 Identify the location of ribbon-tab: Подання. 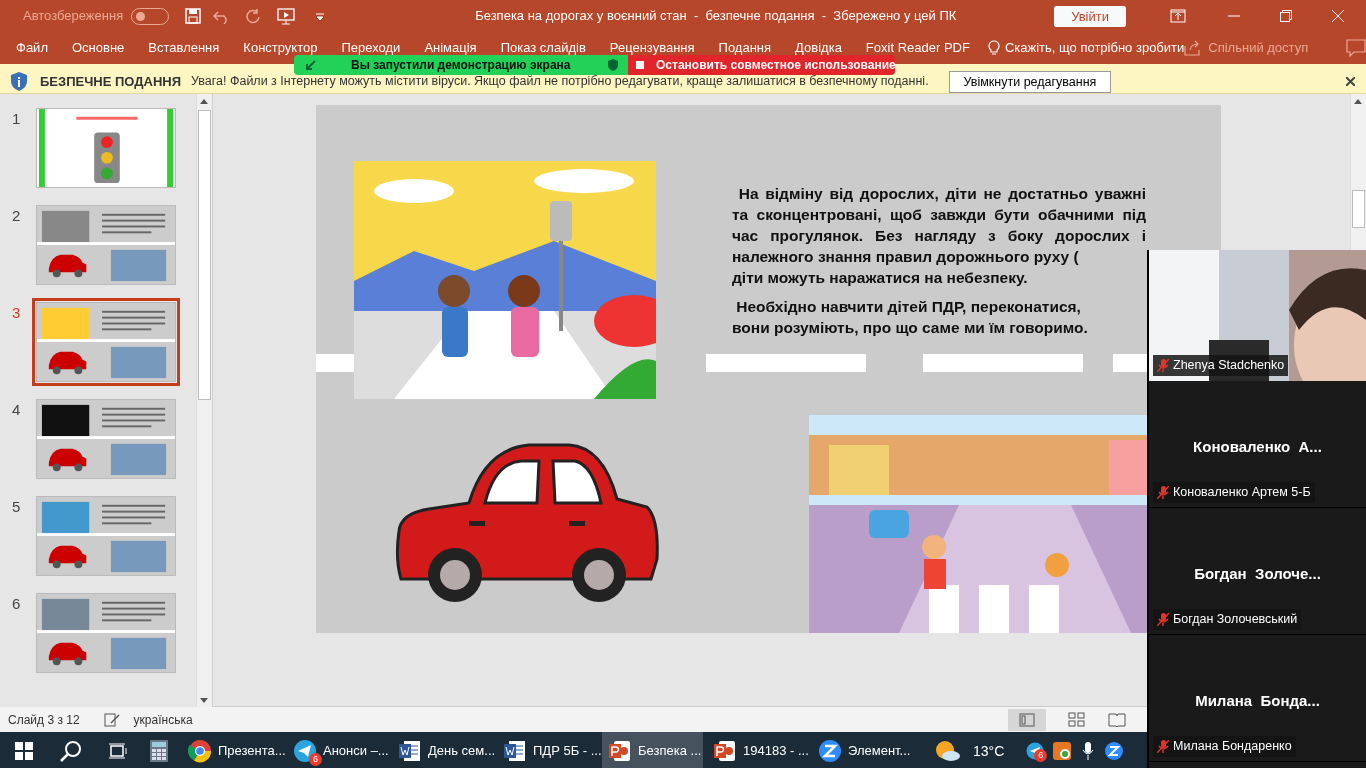
(745, 48).